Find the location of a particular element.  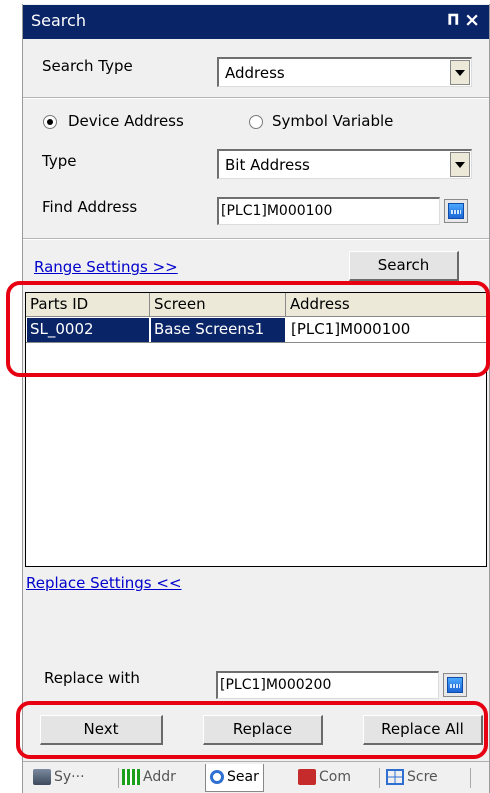

common-settings-icon is located at coordinates (307, 777).